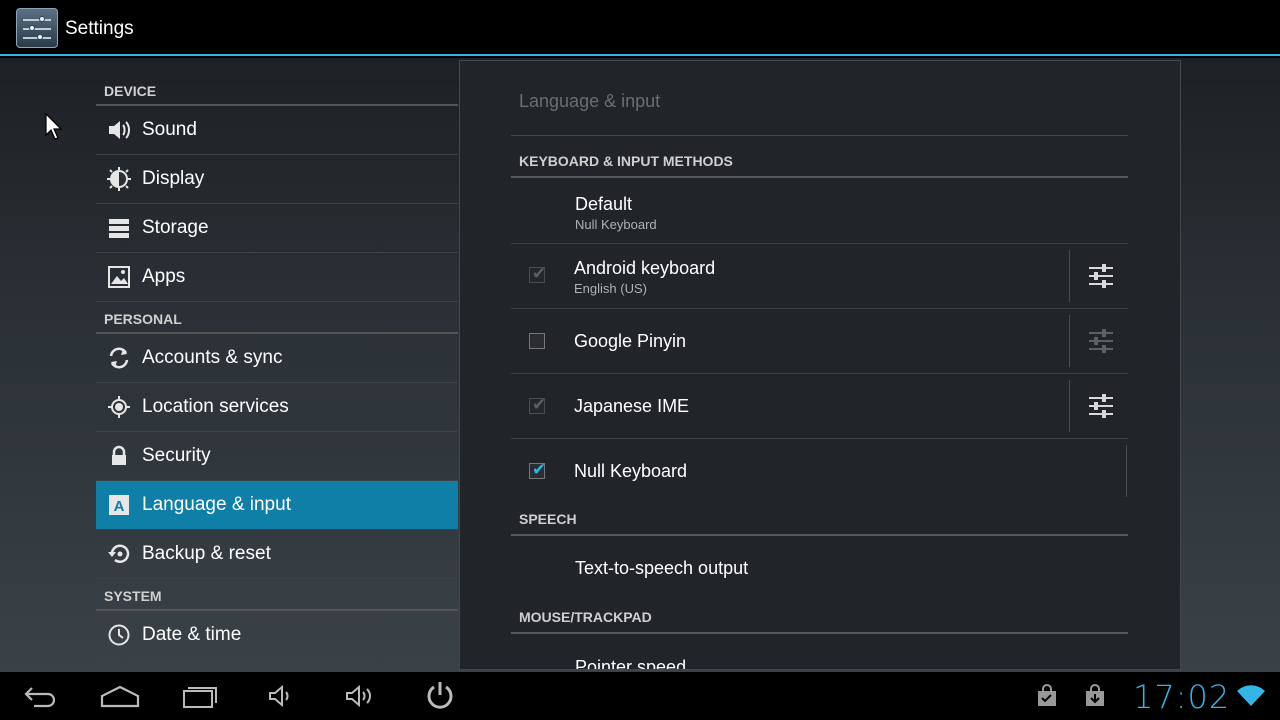  Describe the element at coordinates (616, 224) in the screenshot. I see `default-subtitle: Null Keyboard` at that location.